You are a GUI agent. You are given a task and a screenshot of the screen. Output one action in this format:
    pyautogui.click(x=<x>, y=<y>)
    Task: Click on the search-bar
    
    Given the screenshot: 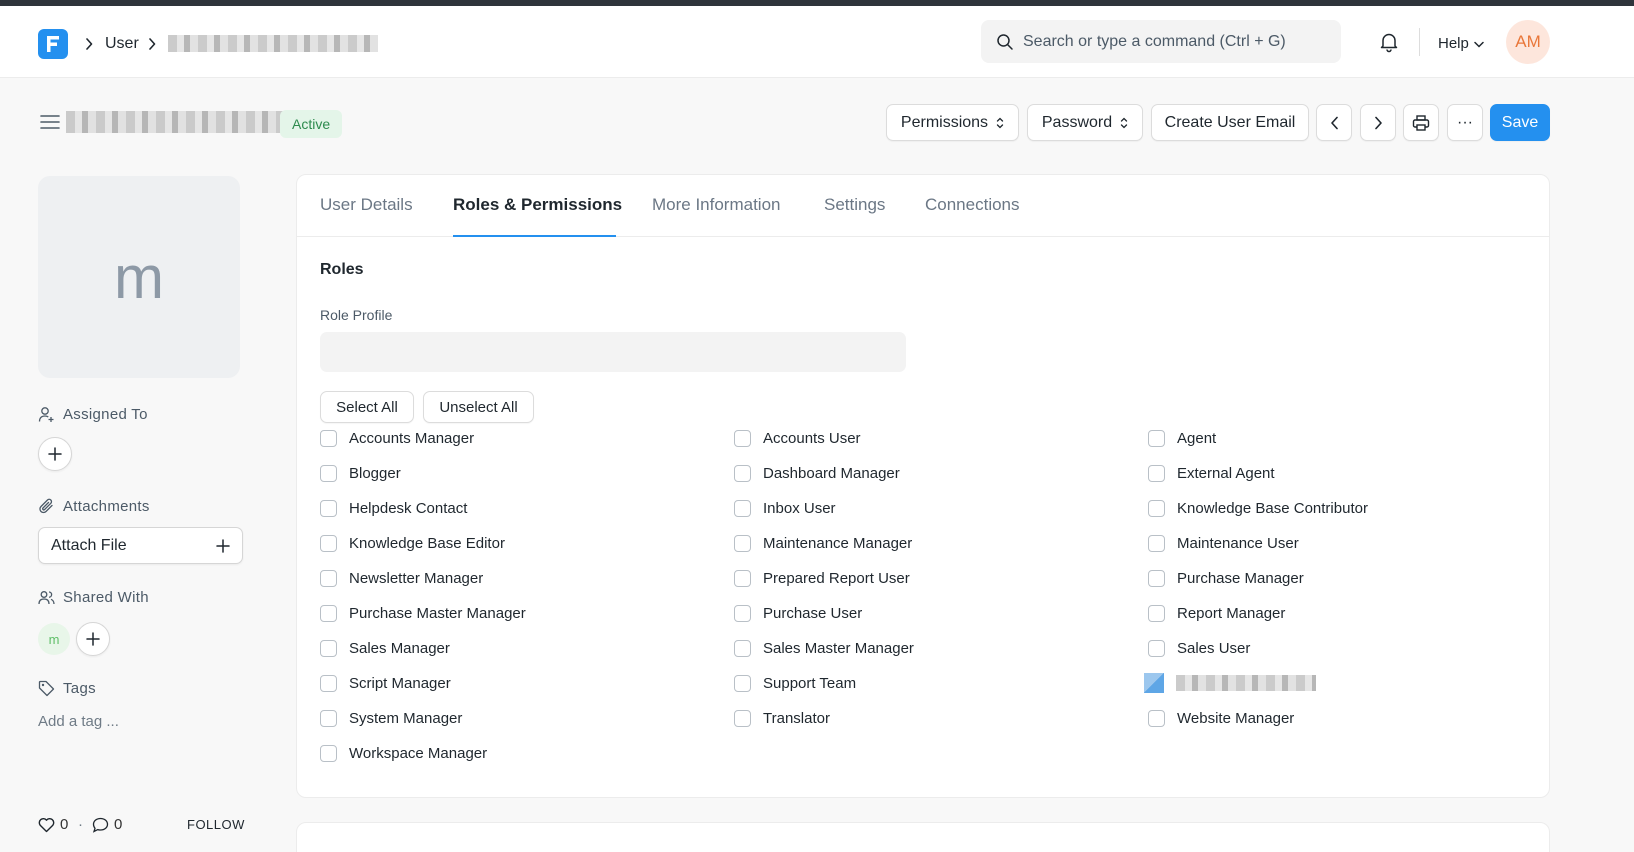 What is the action you would take?
    pyautogui.click(x=1161, y=41)
    